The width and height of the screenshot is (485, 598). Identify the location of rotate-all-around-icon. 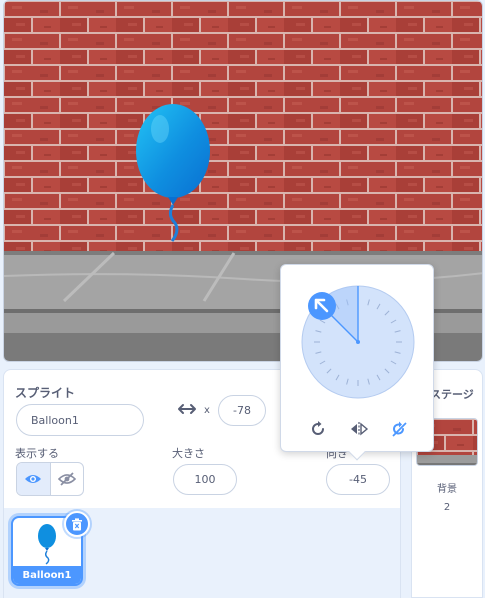
(318, 428).